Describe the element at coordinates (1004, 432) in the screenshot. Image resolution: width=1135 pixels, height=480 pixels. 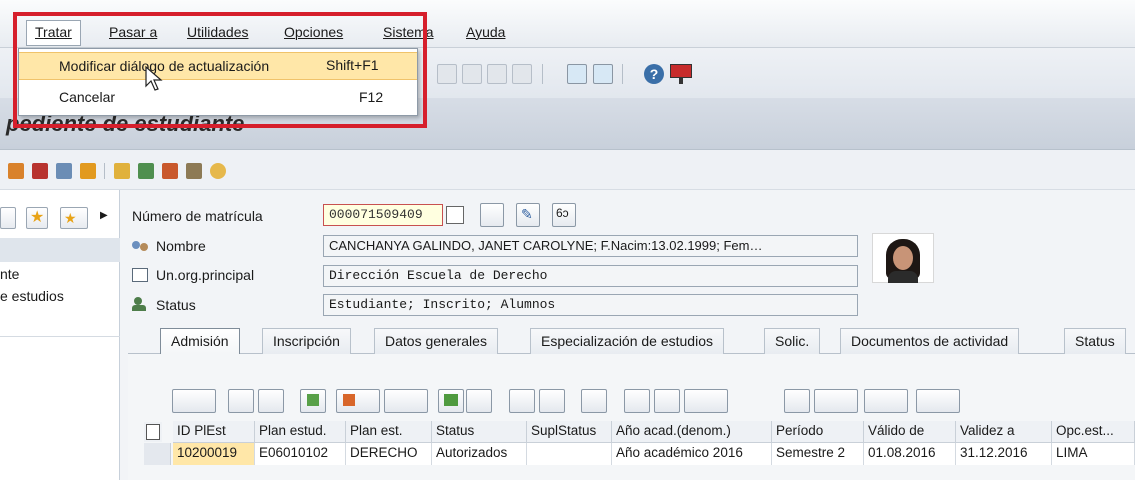
I see `col-header-validez-a: Validez a` at that location.